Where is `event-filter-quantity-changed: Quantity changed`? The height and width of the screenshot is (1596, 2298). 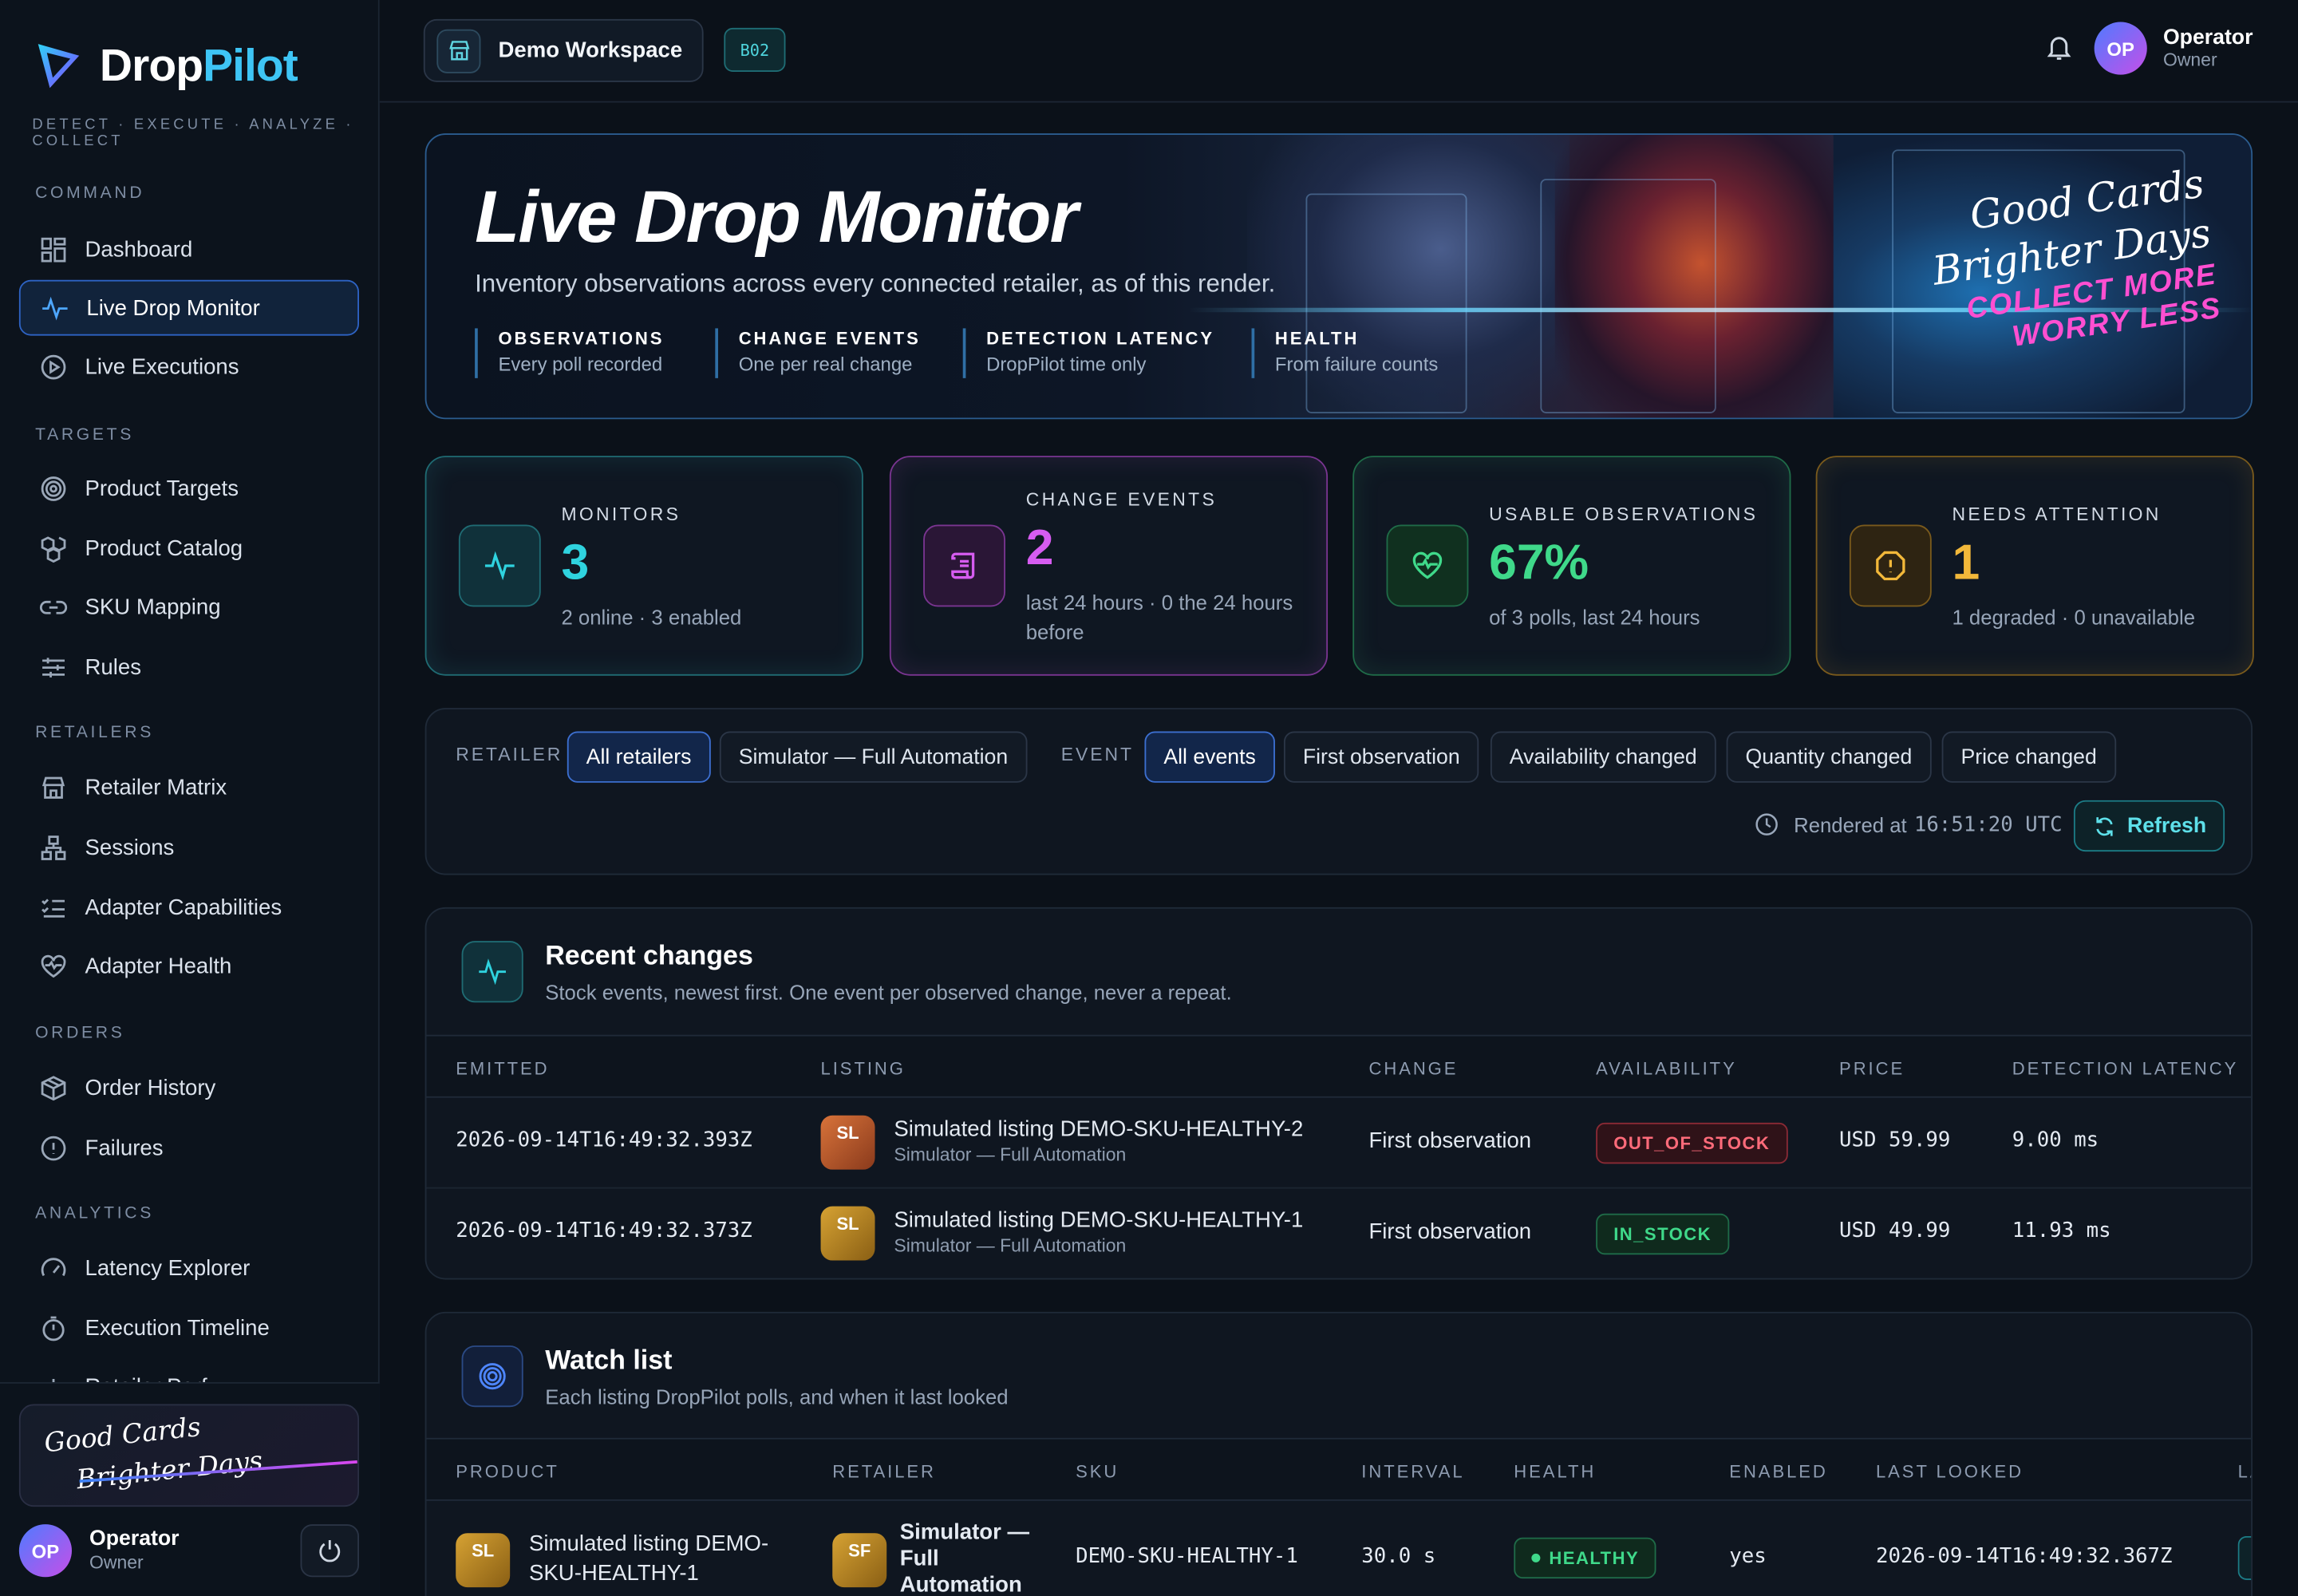 event-filter-quantity-changed: Quantity changed is located at coordinates (1829, 757).